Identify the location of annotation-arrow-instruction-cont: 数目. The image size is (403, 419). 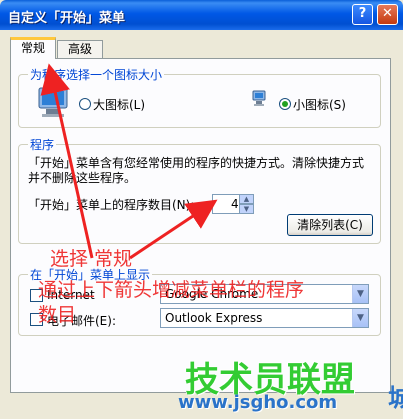
(57, 315).